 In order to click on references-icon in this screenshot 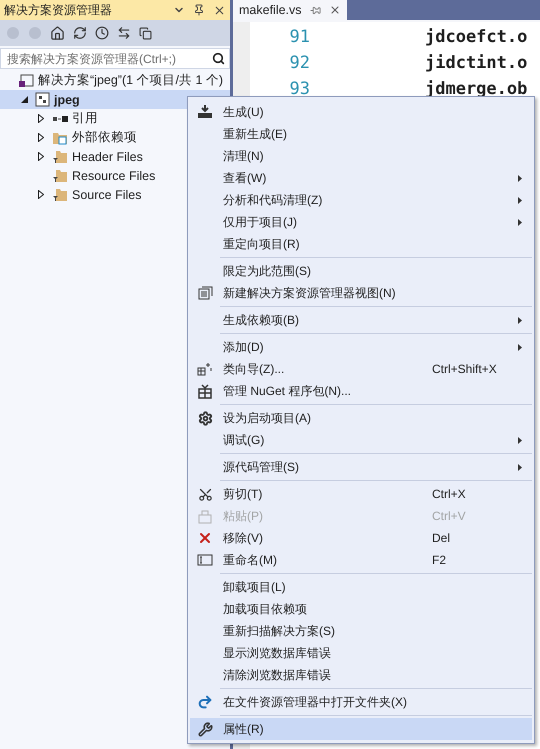, I will do `click(60, 118)`.